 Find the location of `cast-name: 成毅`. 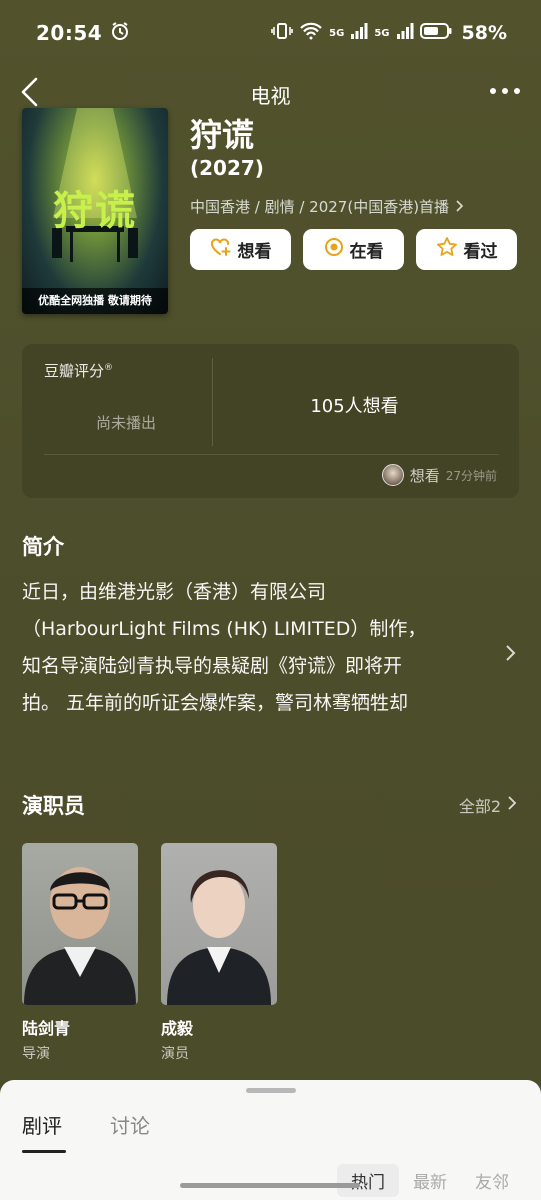

cast-name: 成毅 is located at coordinates (177, 1028).